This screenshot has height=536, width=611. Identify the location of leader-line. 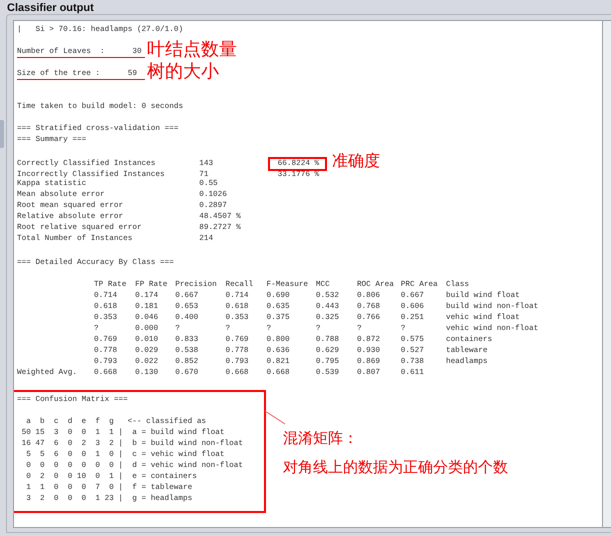
(275, 417).